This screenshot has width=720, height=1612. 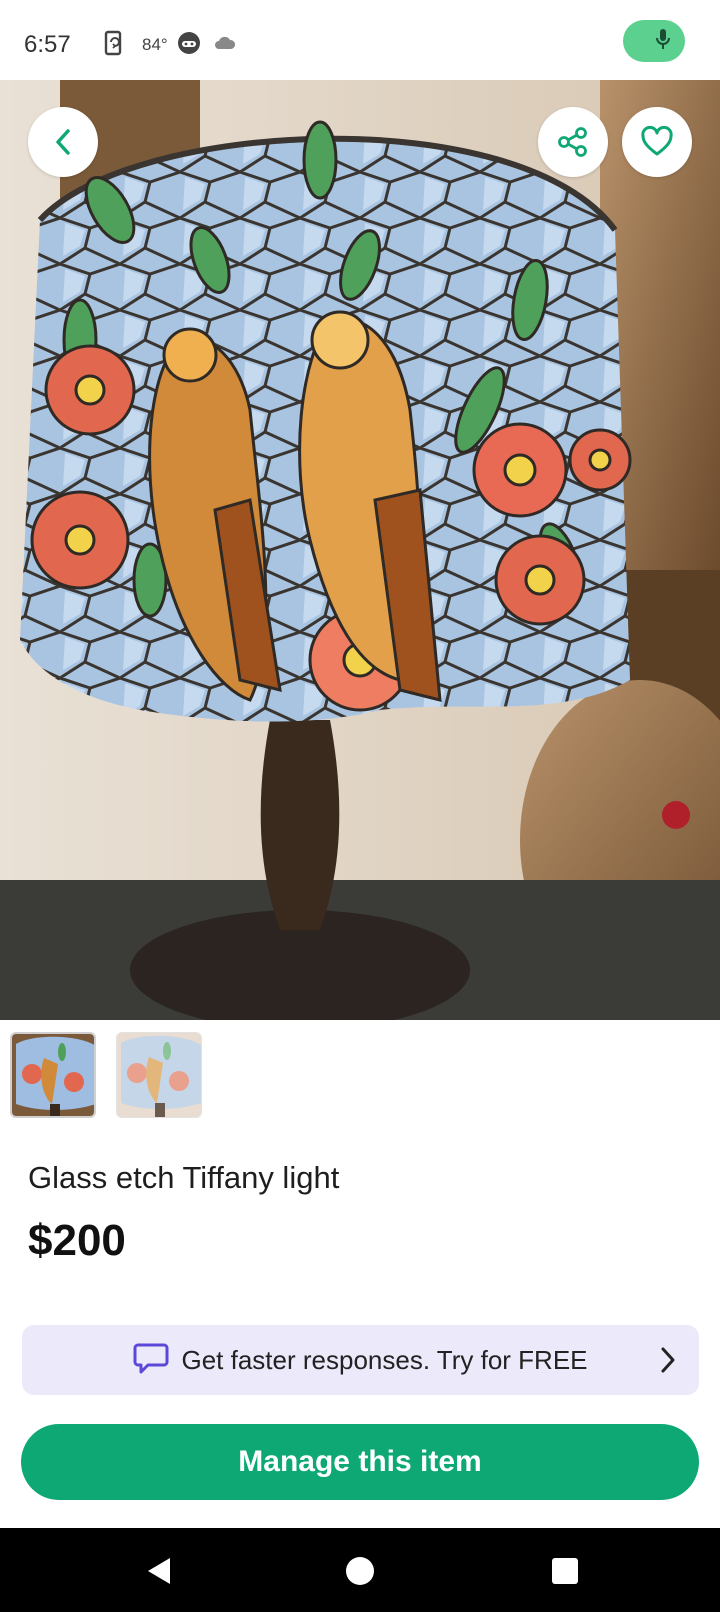 I want to click on nav-recents-icon, so click(x=565, y=1571).